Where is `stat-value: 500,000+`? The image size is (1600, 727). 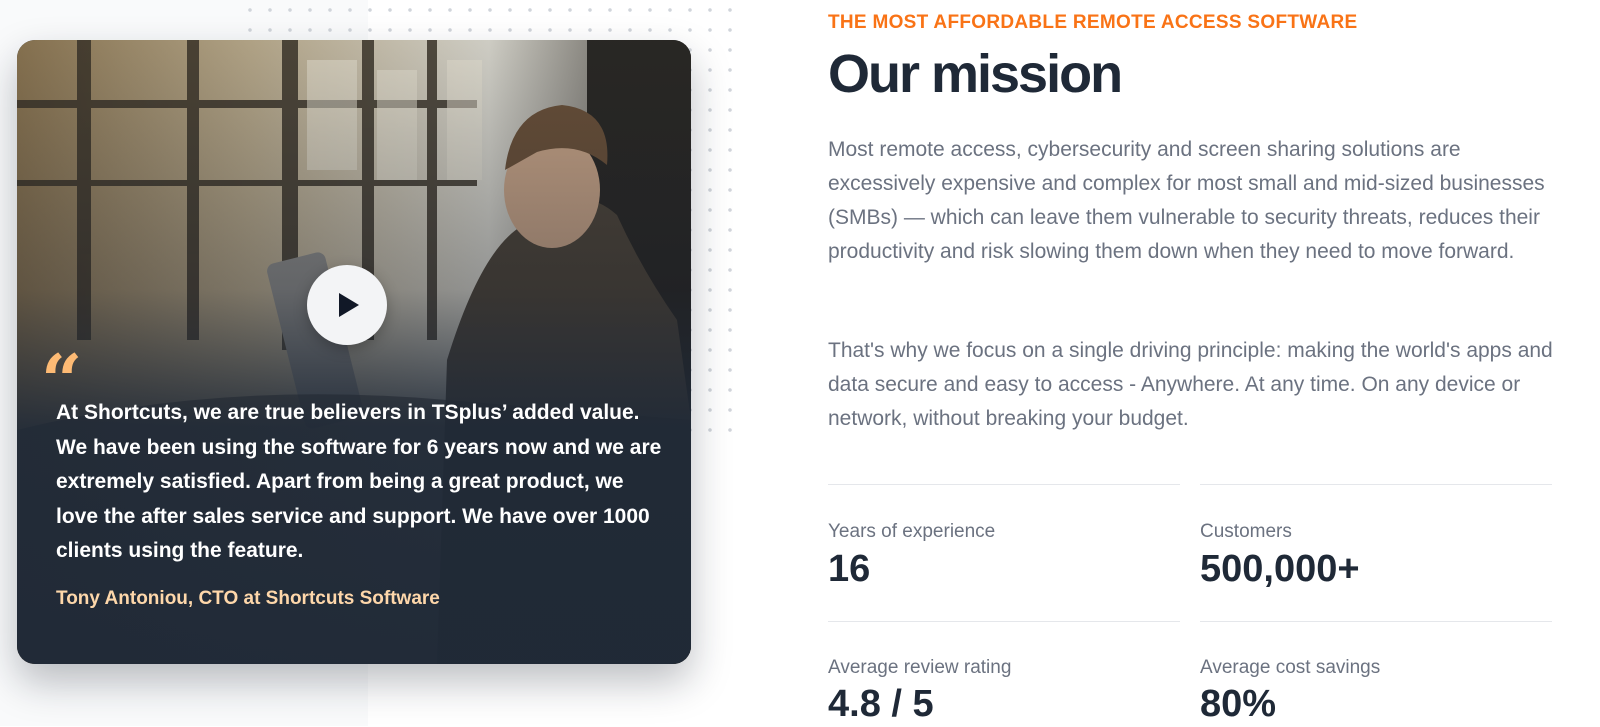
stat-value: 500,000+ is located at coordinates (1280, 569).